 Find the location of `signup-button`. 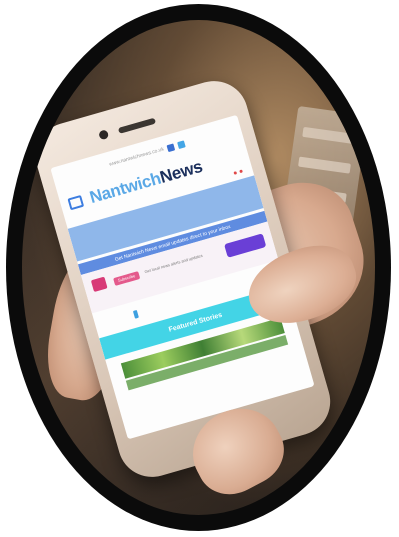

signup-button is located at coordinates (245, 245).